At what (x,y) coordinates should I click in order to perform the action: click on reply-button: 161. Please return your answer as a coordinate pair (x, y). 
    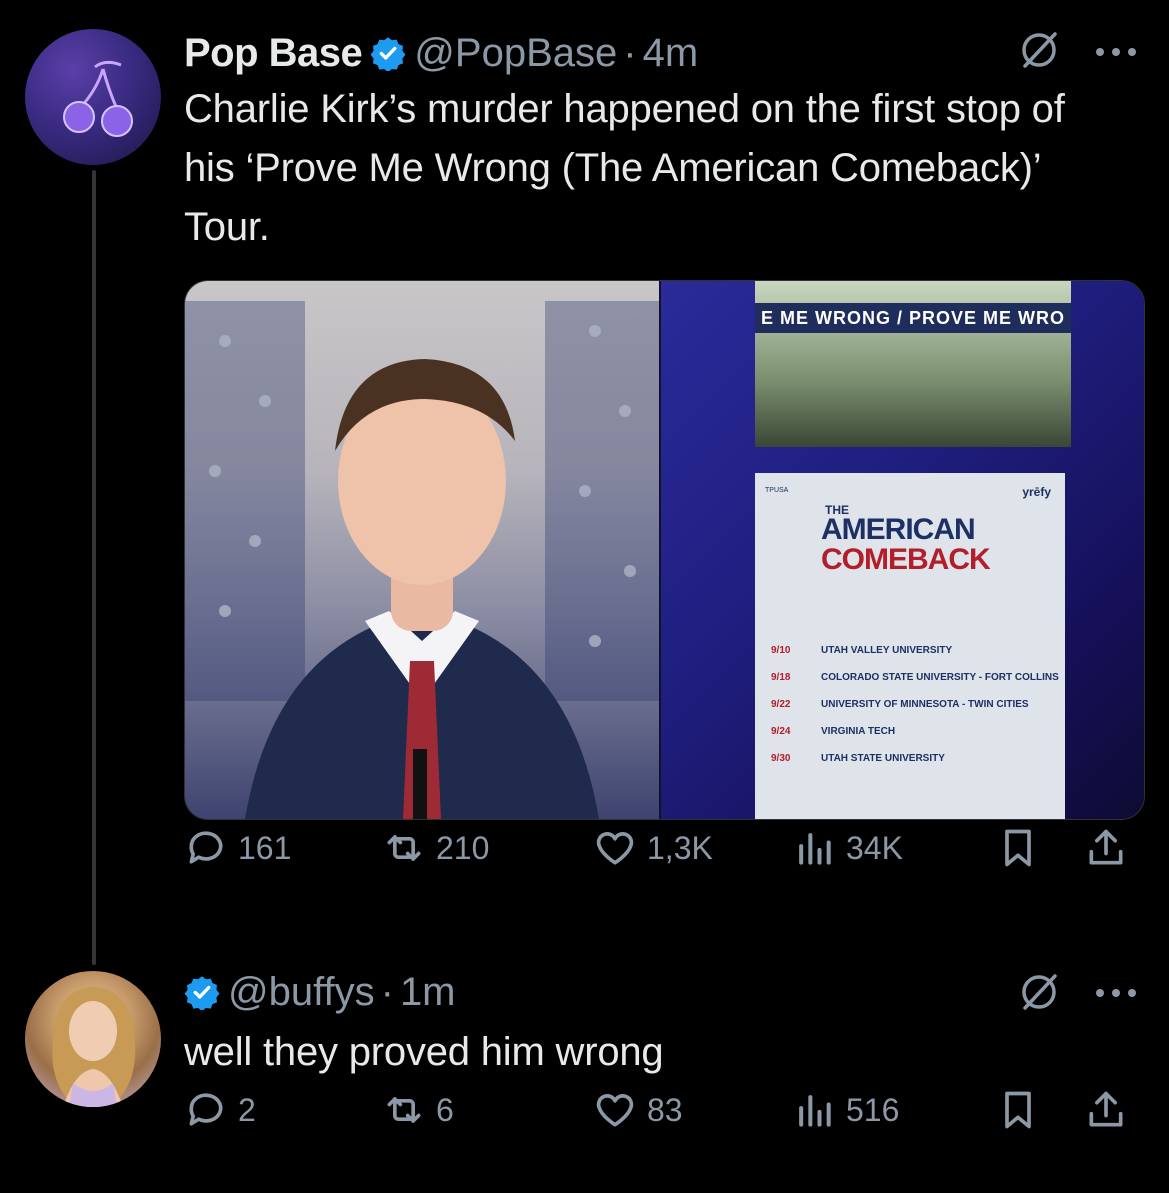
    Looking at the image, I should click on (237, 848).